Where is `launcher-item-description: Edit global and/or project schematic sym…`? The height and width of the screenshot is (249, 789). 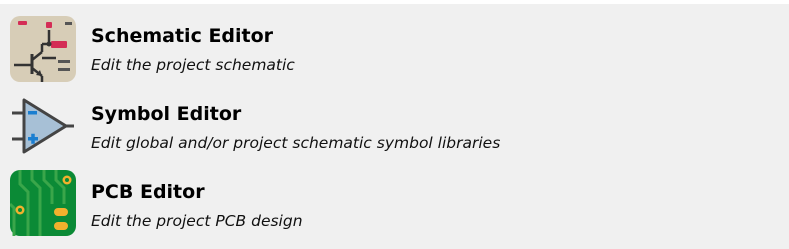
launcher-item-description: Edit global and/or project schematic sym… is located at coordinates (296, 143).